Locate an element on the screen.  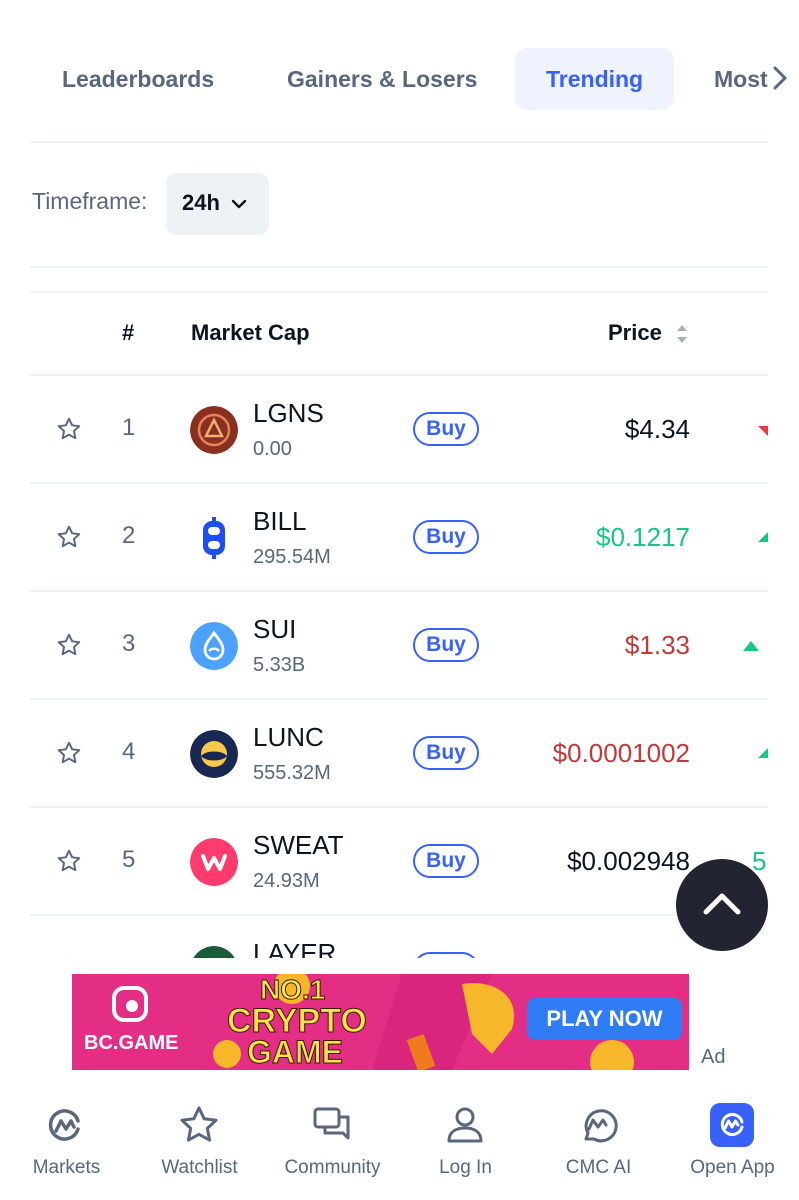
ad-container: BC.GAME NO.1 CRYPTO GAME PLAY NOW Ad is located at coordinates (399, 1019).